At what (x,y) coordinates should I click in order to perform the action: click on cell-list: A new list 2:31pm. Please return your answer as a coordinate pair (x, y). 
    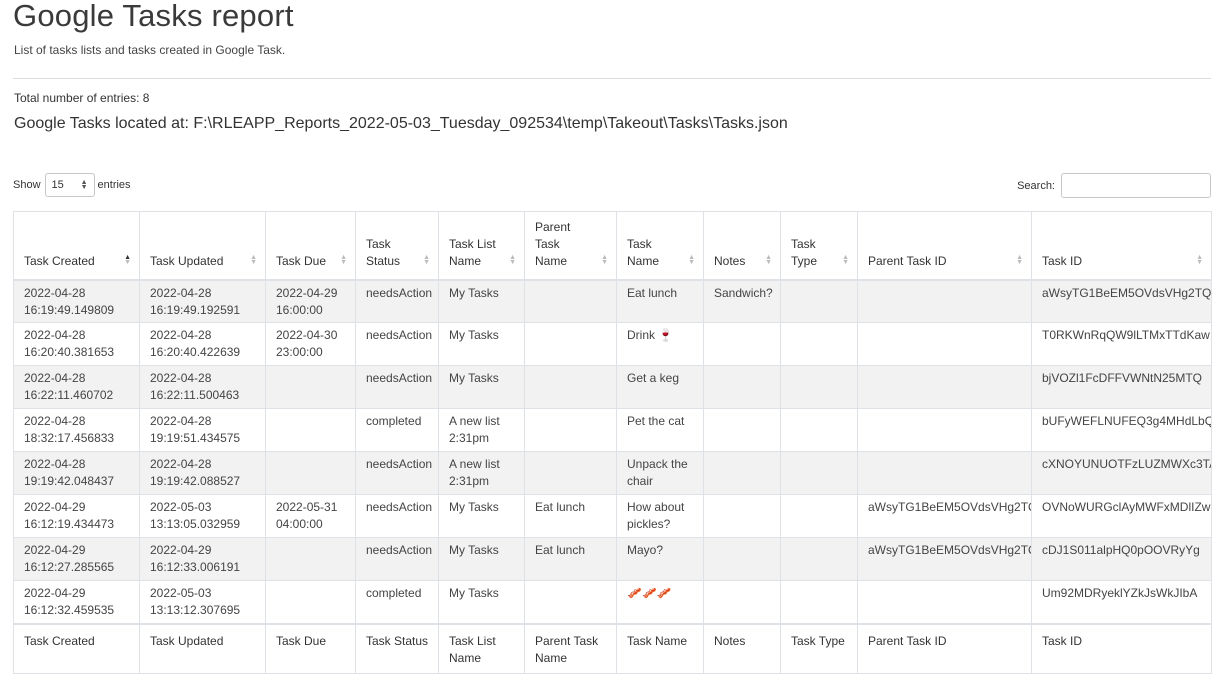
    Looking at the image, I should click on (481, 473).